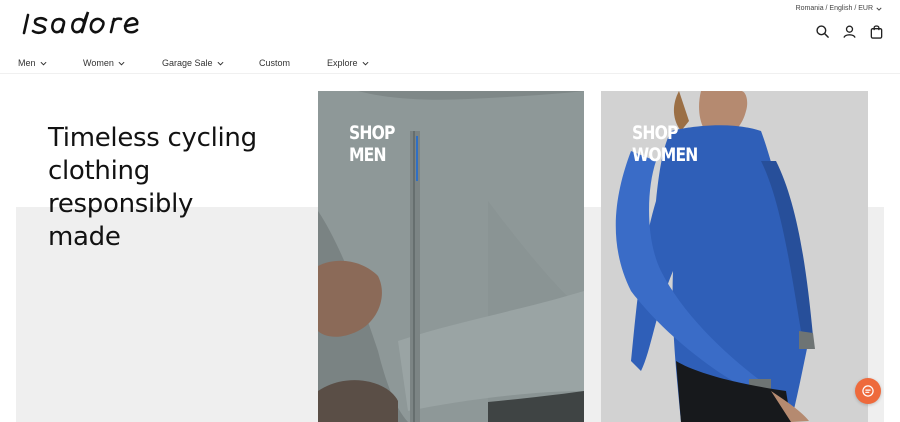  I want to click on brand-logo, so click(80, 23).